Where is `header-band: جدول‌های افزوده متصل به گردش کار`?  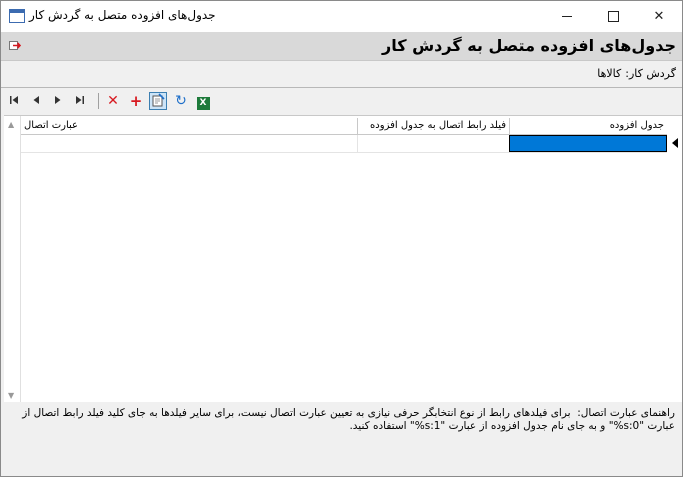
header-band: جدول‌های افزوده متصل به گردش کار is located at coordinates (341, 46).